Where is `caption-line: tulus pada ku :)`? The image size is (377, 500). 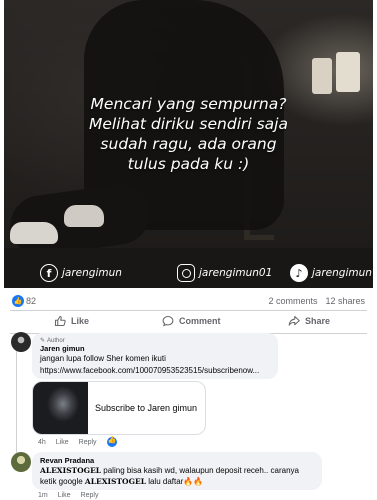 caption-line: tulus pada ku :) is located at coordinates (188, 164).